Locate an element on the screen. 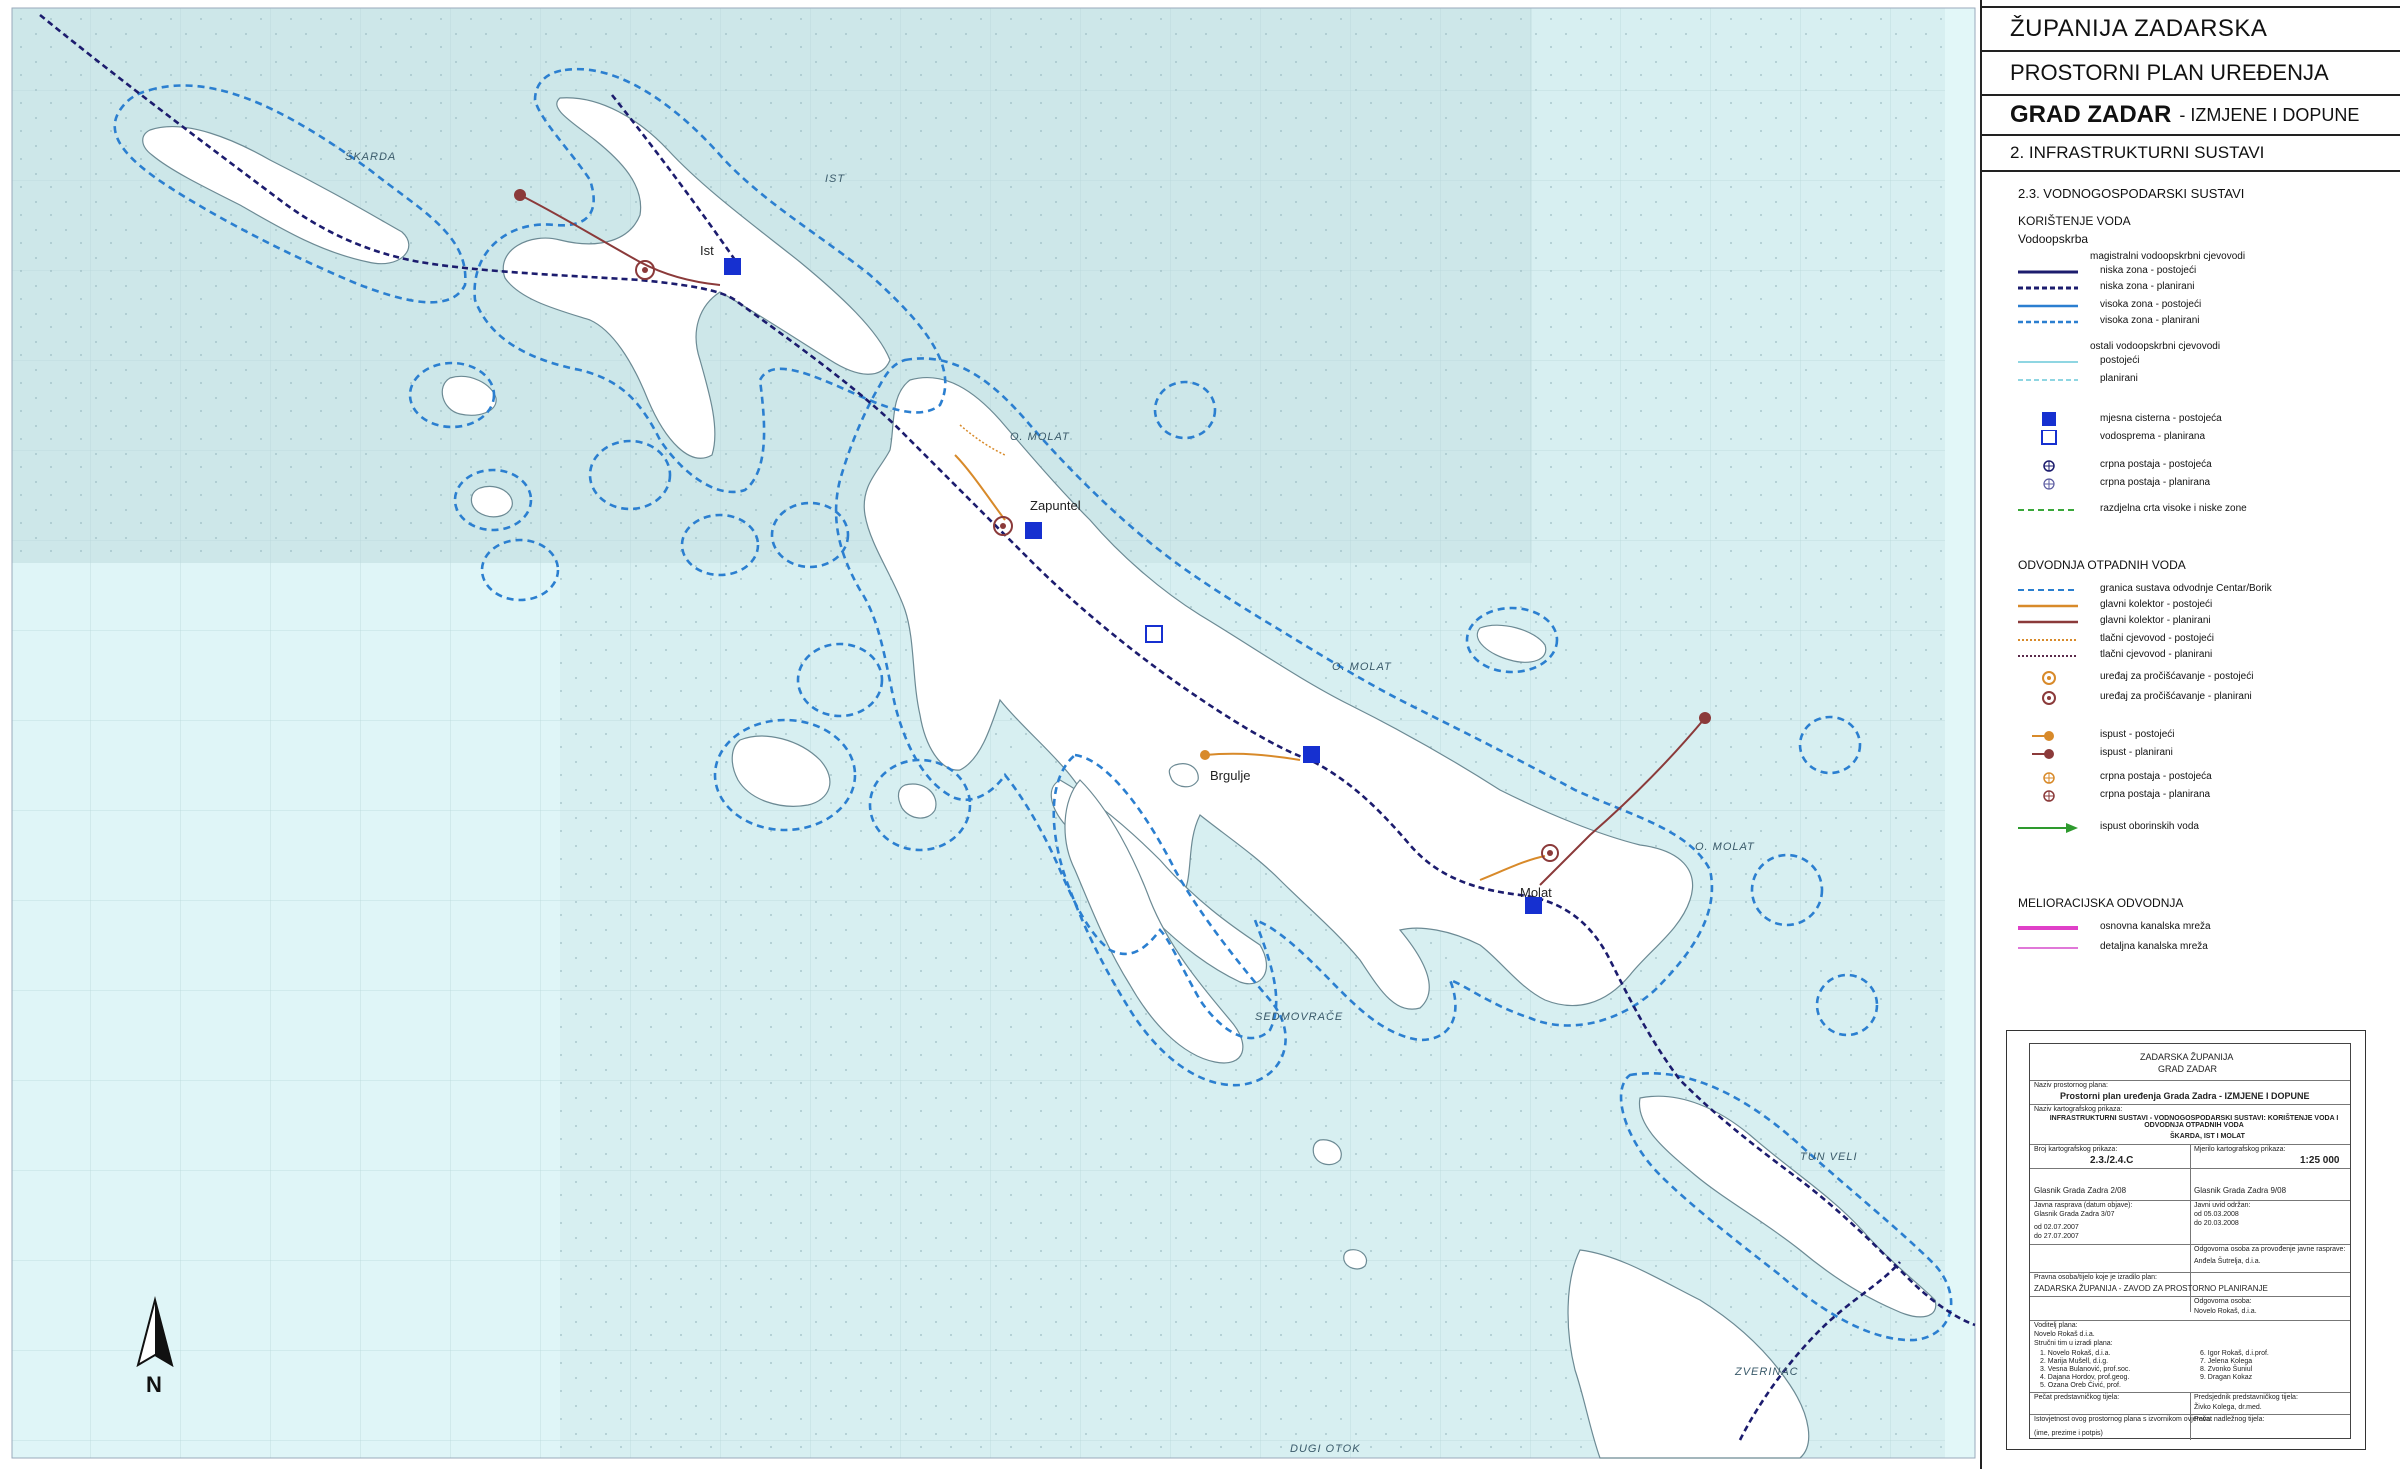 This screenshot has width=2400, height=1469. tb-city: GRAD ZADAR is located at coordinates (2188, 1069).